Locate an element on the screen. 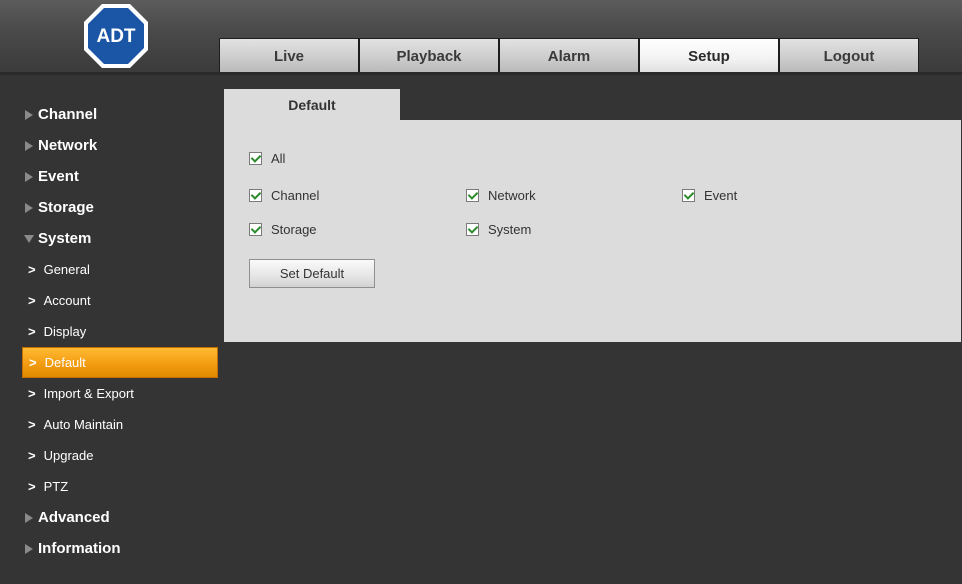  top-header: ADT Live Playback Alarm Setup Logout is located at coordinates (481, 37).